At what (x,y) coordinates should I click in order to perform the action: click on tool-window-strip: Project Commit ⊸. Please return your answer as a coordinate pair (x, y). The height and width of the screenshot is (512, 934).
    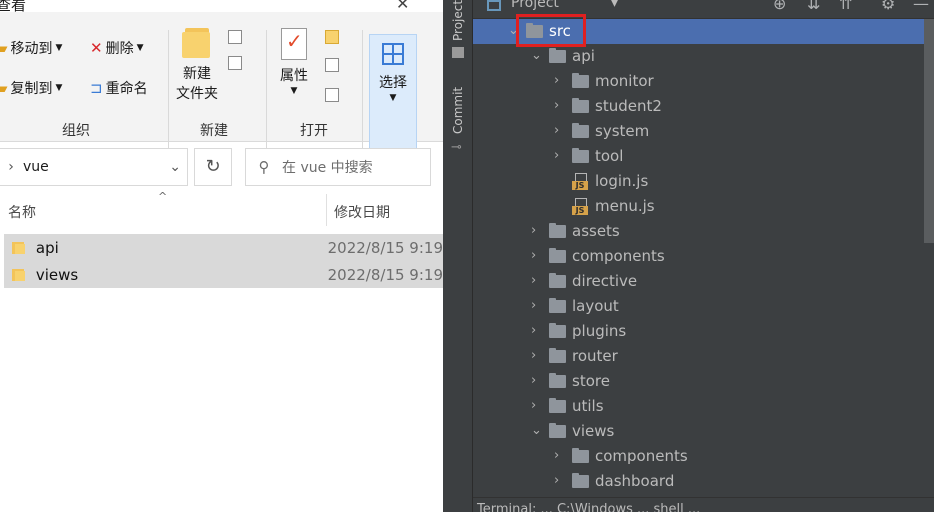
    Looking at the image, I should click on (458, 256).